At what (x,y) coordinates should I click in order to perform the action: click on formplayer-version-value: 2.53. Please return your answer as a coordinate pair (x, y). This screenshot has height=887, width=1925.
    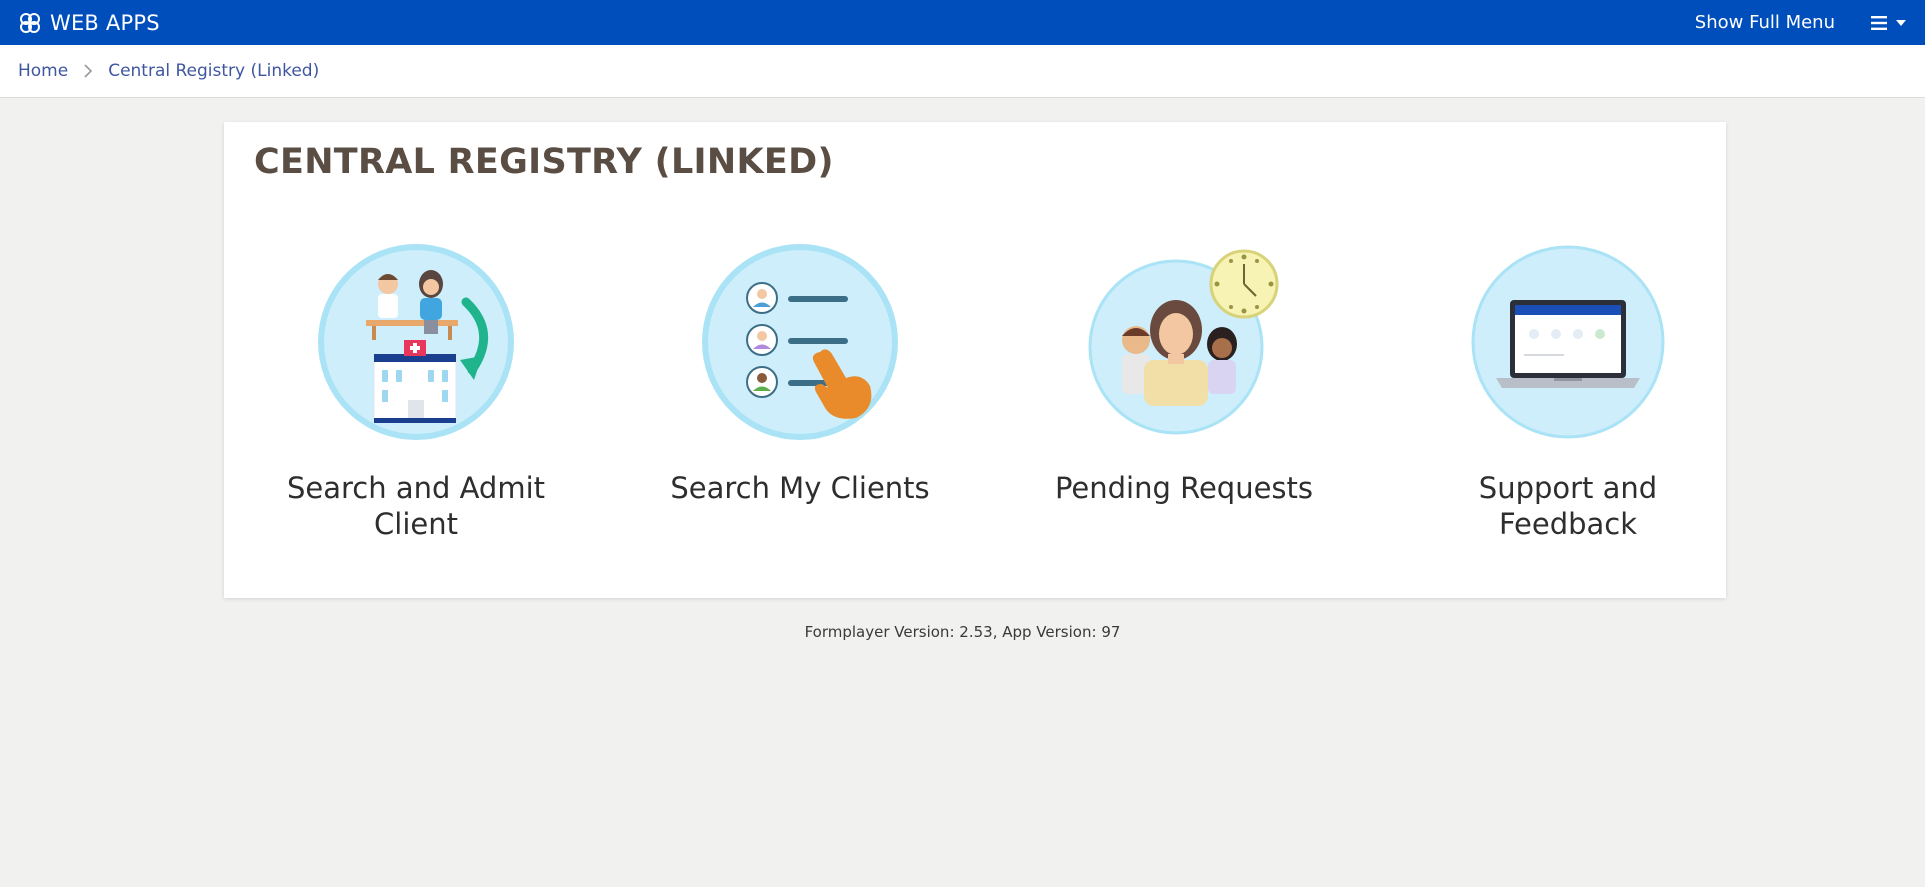
    Looking at the image, I should click on (976, 632).